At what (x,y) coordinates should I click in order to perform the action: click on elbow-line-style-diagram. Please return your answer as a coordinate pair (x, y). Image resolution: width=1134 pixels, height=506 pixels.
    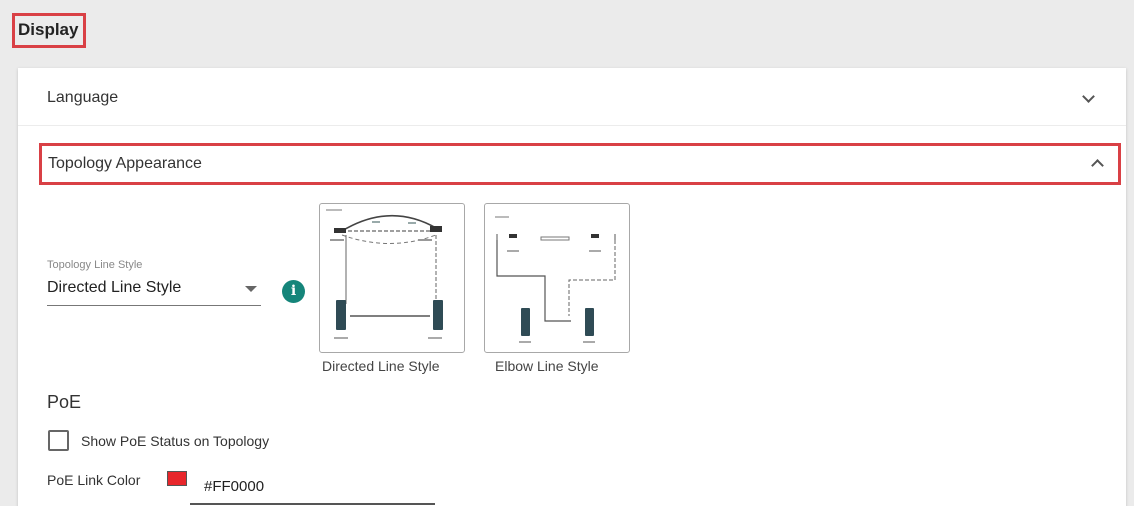
    Looking at the image, I should click on (555, 279).